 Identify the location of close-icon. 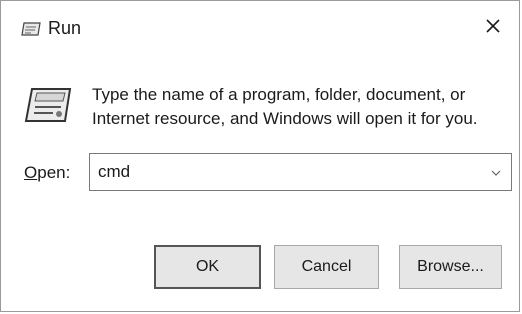
(493, 28).